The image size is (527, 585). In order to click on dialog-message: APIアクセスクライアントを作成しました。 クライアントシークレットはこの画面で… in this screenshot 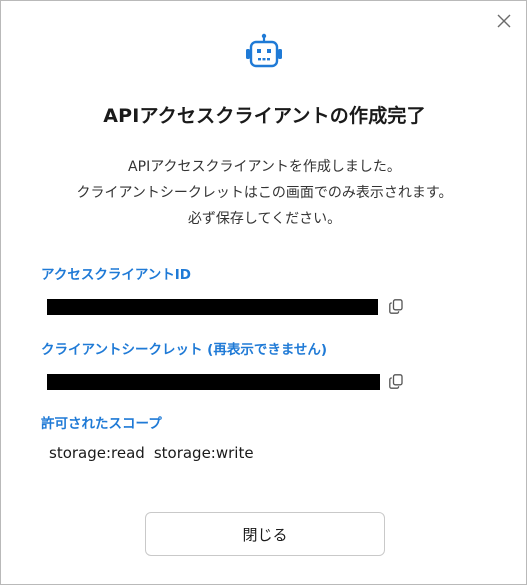, I will do `click(264, 193)`.